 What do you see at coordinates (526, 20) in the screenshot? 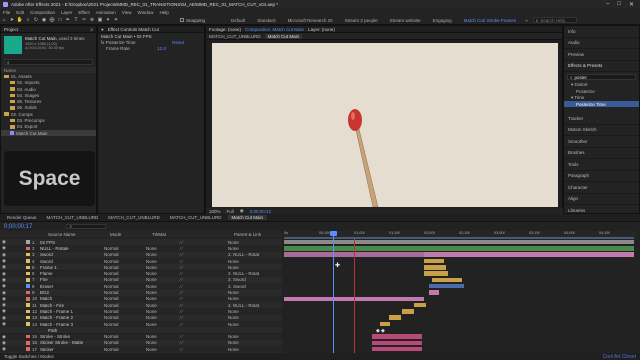
I see `workspace-more-icon: »` at bounding box center [526, 20].